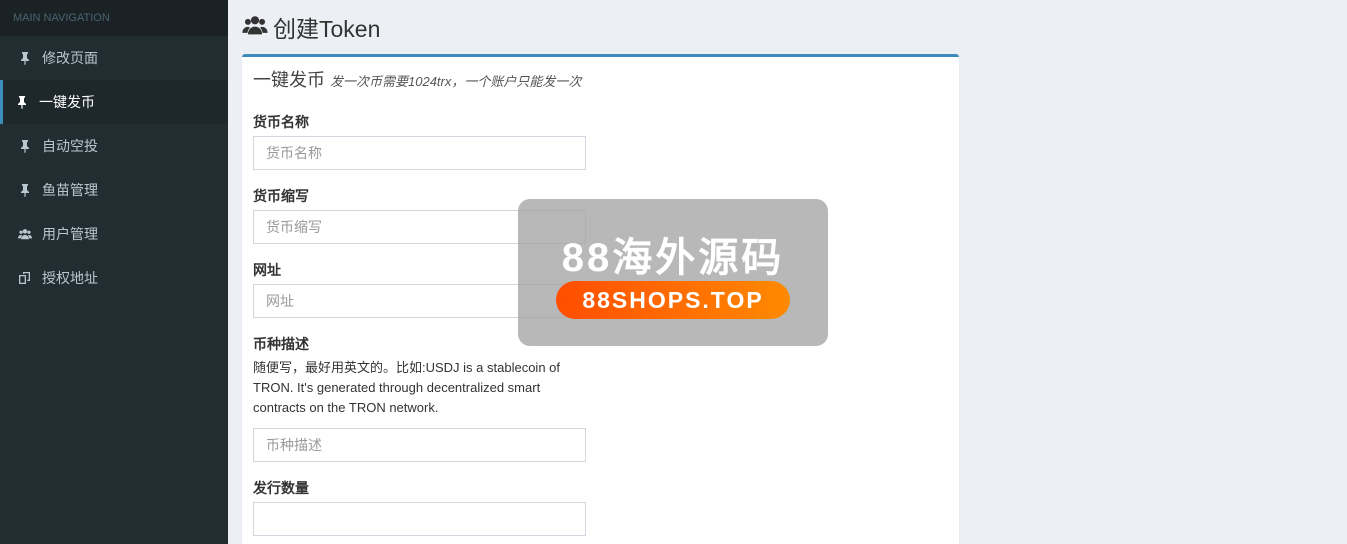 The width and height of the screenshot is (1347, 544). Describe the element at coordinates (419, 445) in the screenshot. I see `token-description-input` at that location.